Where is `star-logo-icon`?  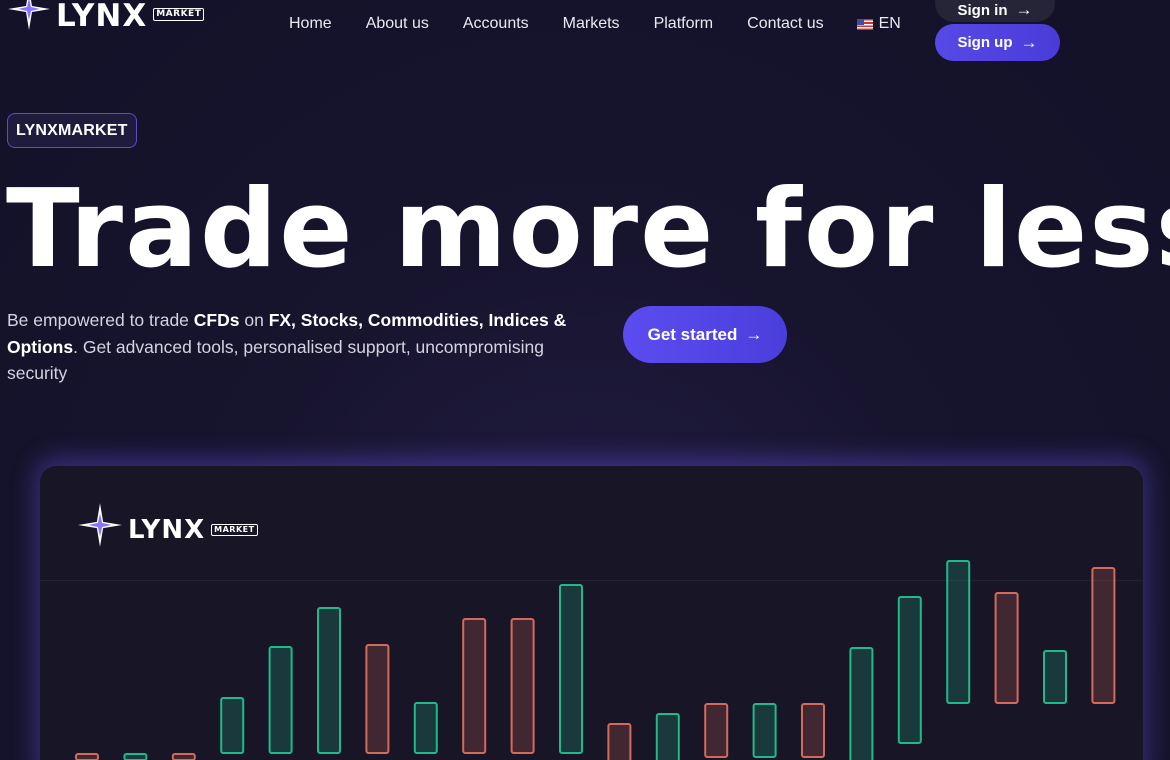
star-logo-icon is located at coordinates (29, 15).